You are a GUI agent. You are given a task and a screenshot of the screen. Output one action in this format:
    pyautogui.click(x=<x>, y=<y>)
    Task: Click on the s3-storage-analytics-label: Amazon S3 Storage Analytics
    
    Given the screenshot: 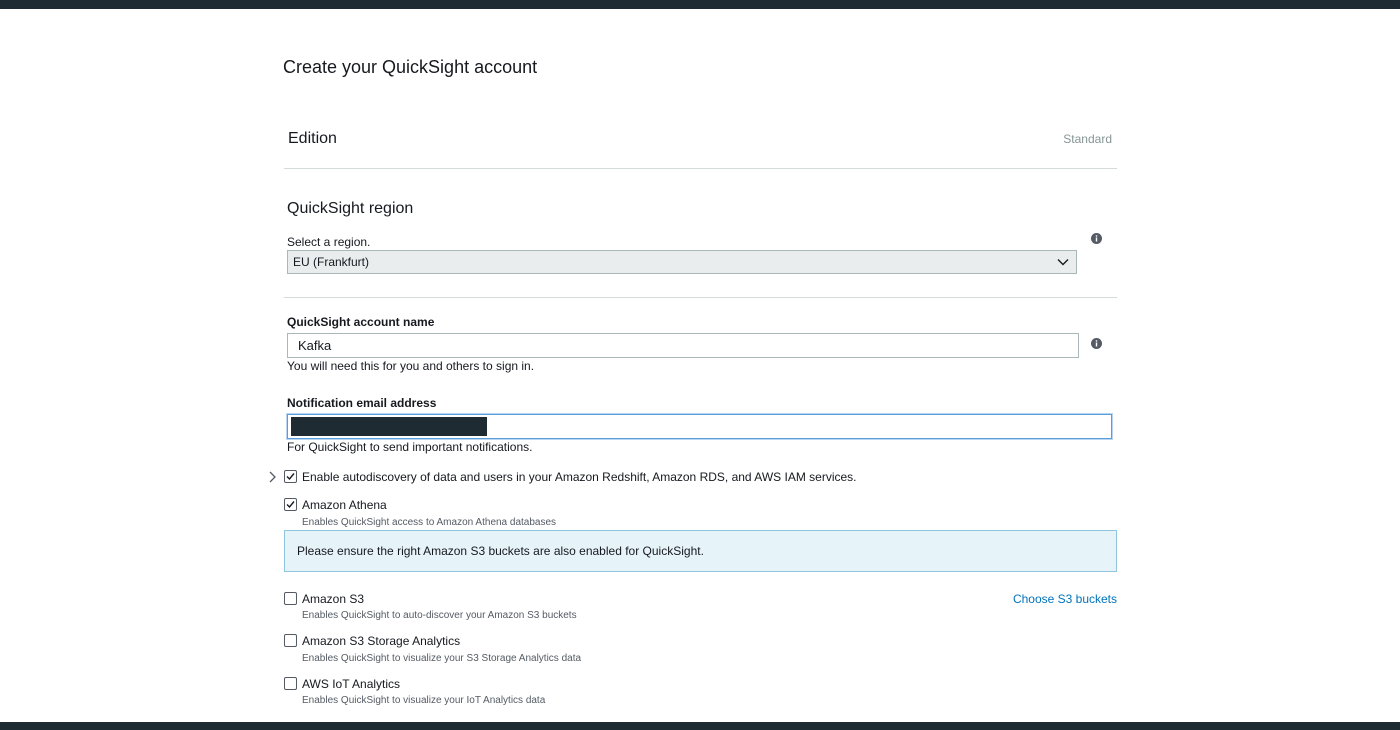 What is the action you would take?
    pyautogui.click(x=381, y=641)
    